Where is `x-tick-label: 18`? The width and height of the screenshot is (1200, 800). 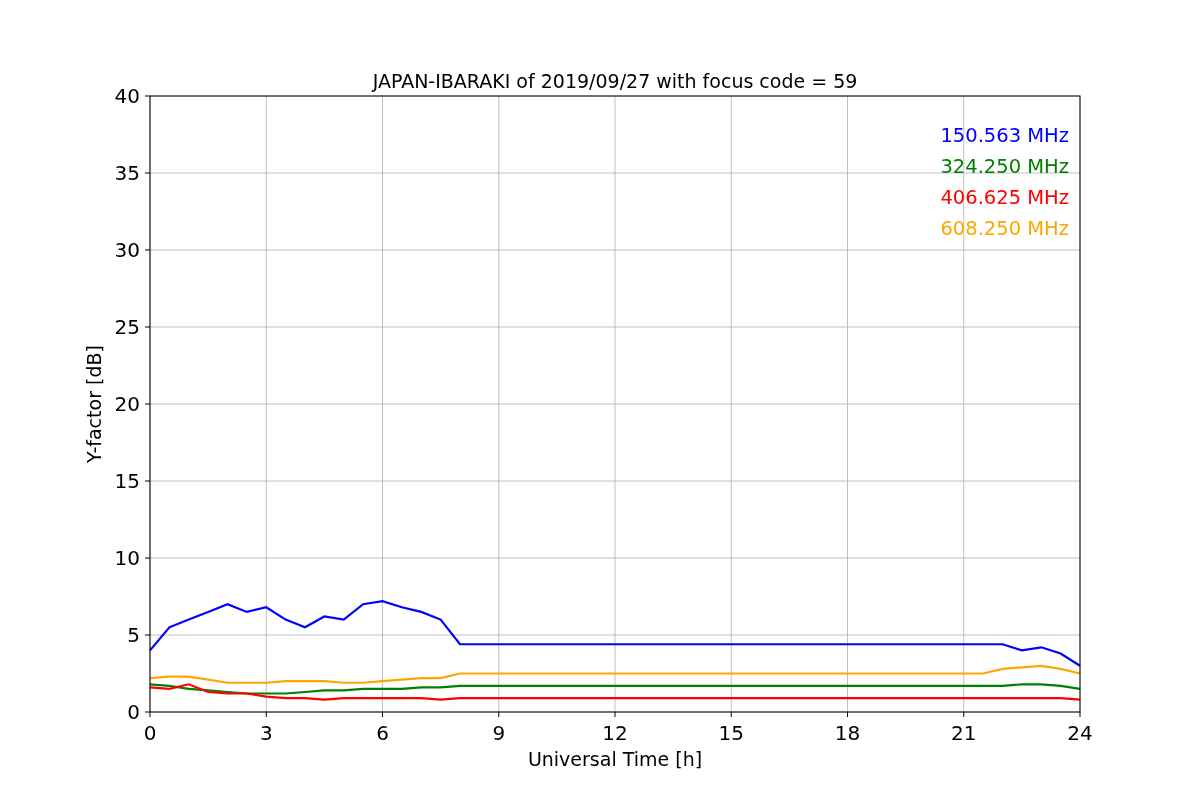 x-tick-label: 18 is located at coordinates (847, 733).